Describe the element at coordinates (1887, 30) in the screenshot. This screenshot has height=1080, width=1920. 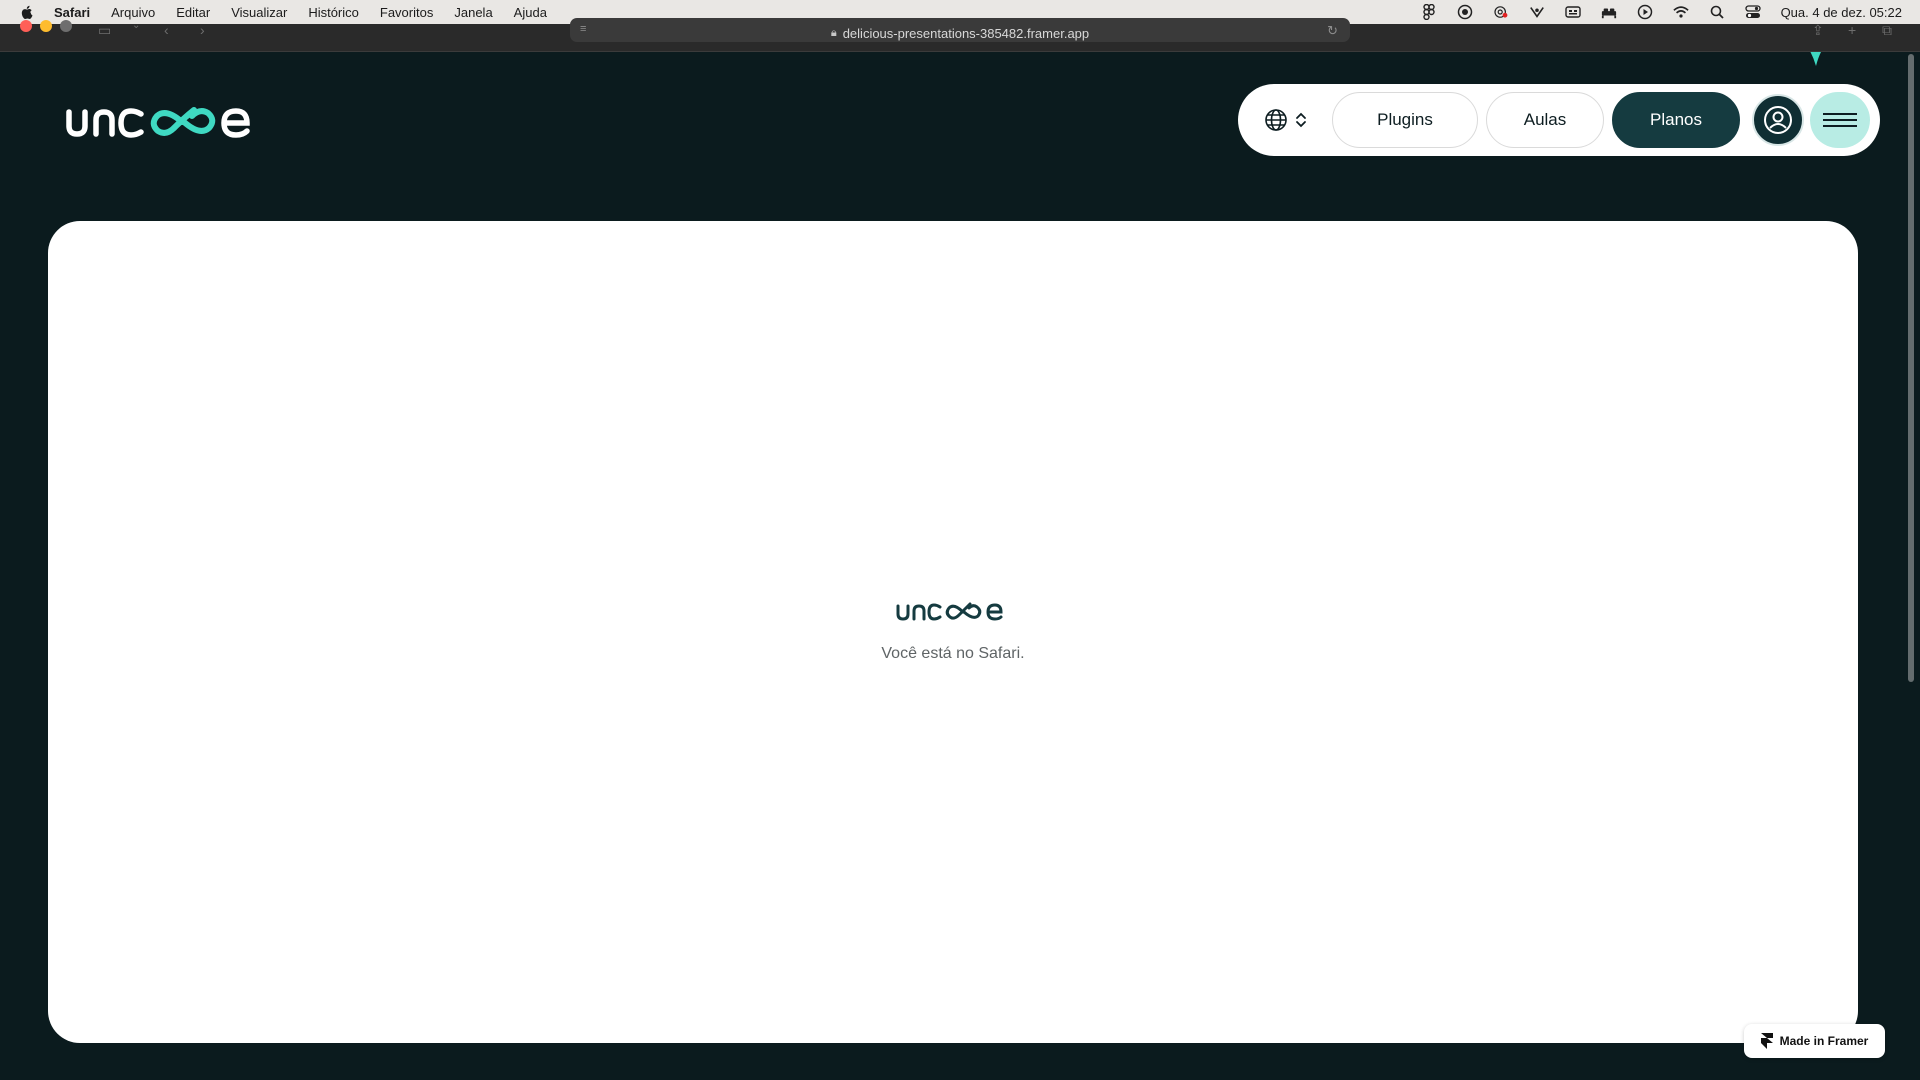
I see `tab-overview-icon: ⧉` at that location.